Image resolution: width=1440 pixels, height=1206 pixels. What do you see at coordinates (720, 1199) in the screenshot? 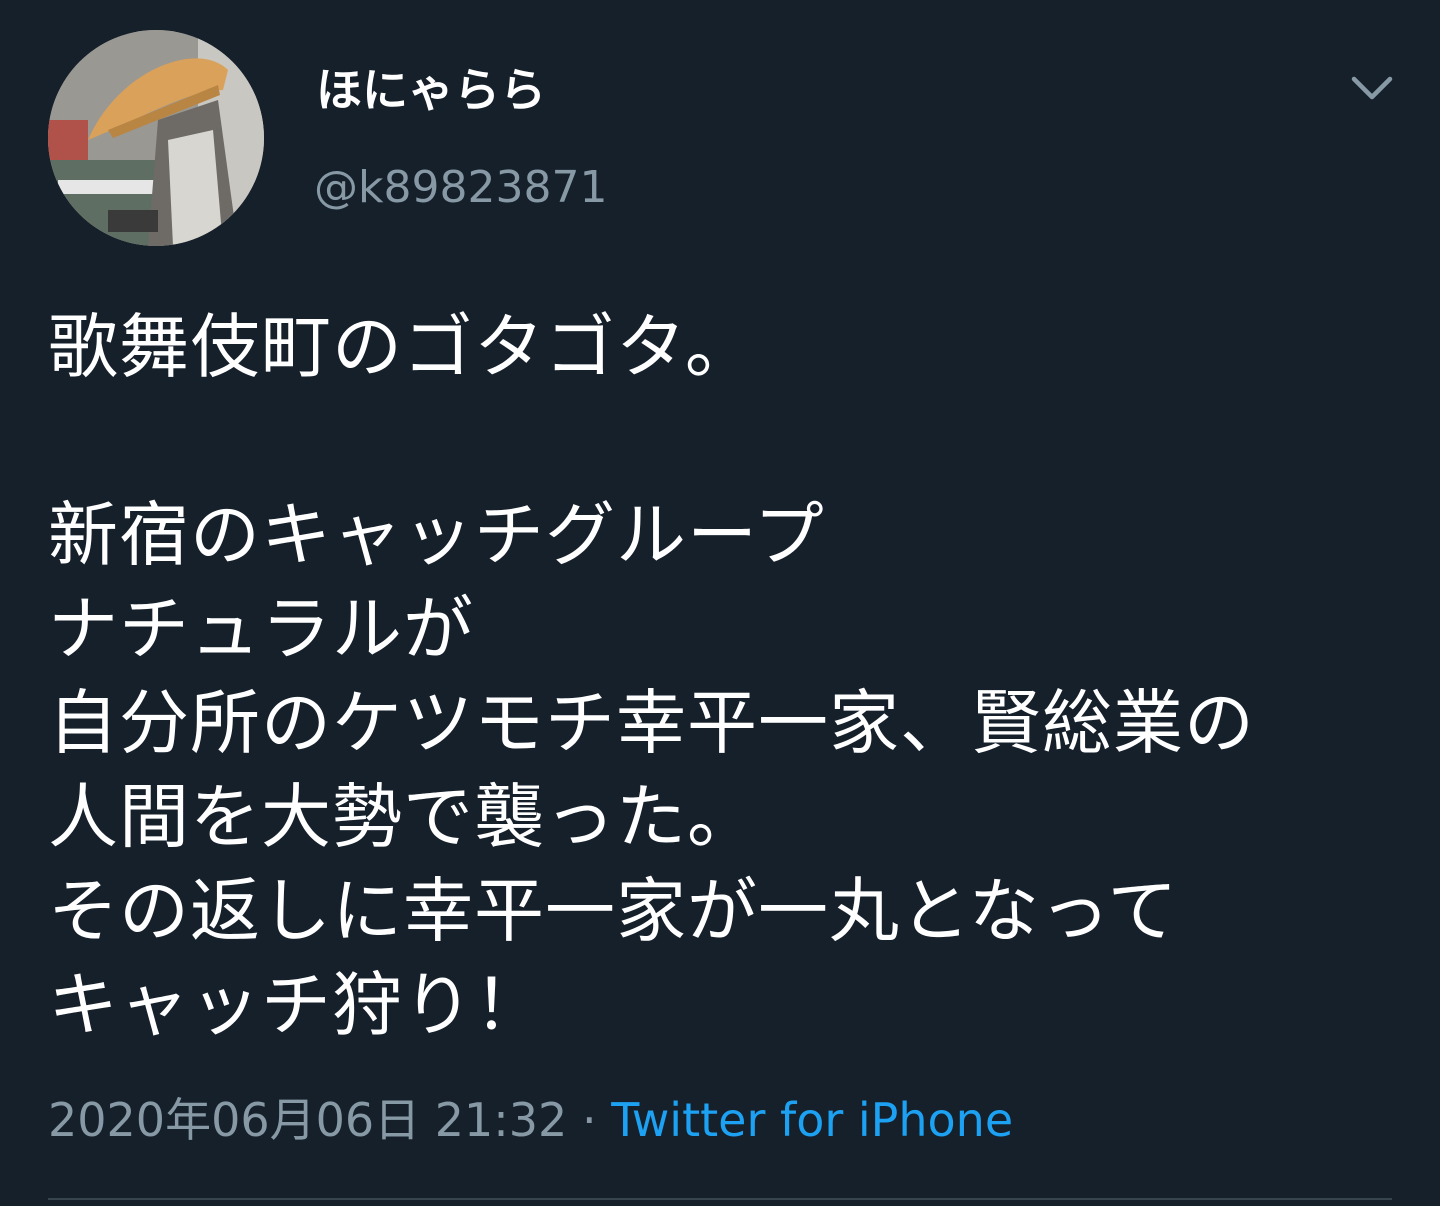
I see `divider` at bounding box center [720, 1199].